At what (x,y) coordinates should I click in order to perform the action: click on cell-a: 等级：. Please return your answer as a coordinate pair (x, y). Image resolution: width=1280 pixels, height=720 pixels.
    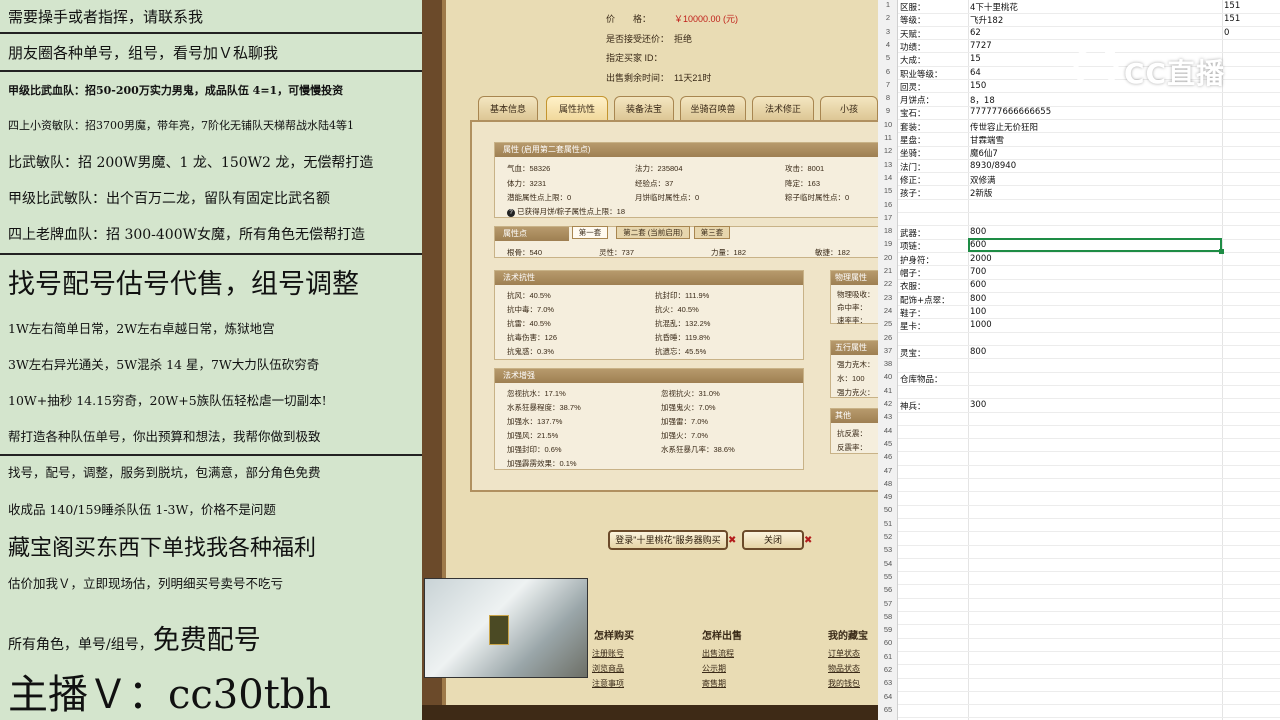
    Looking at the image, I should click on (913, 20).